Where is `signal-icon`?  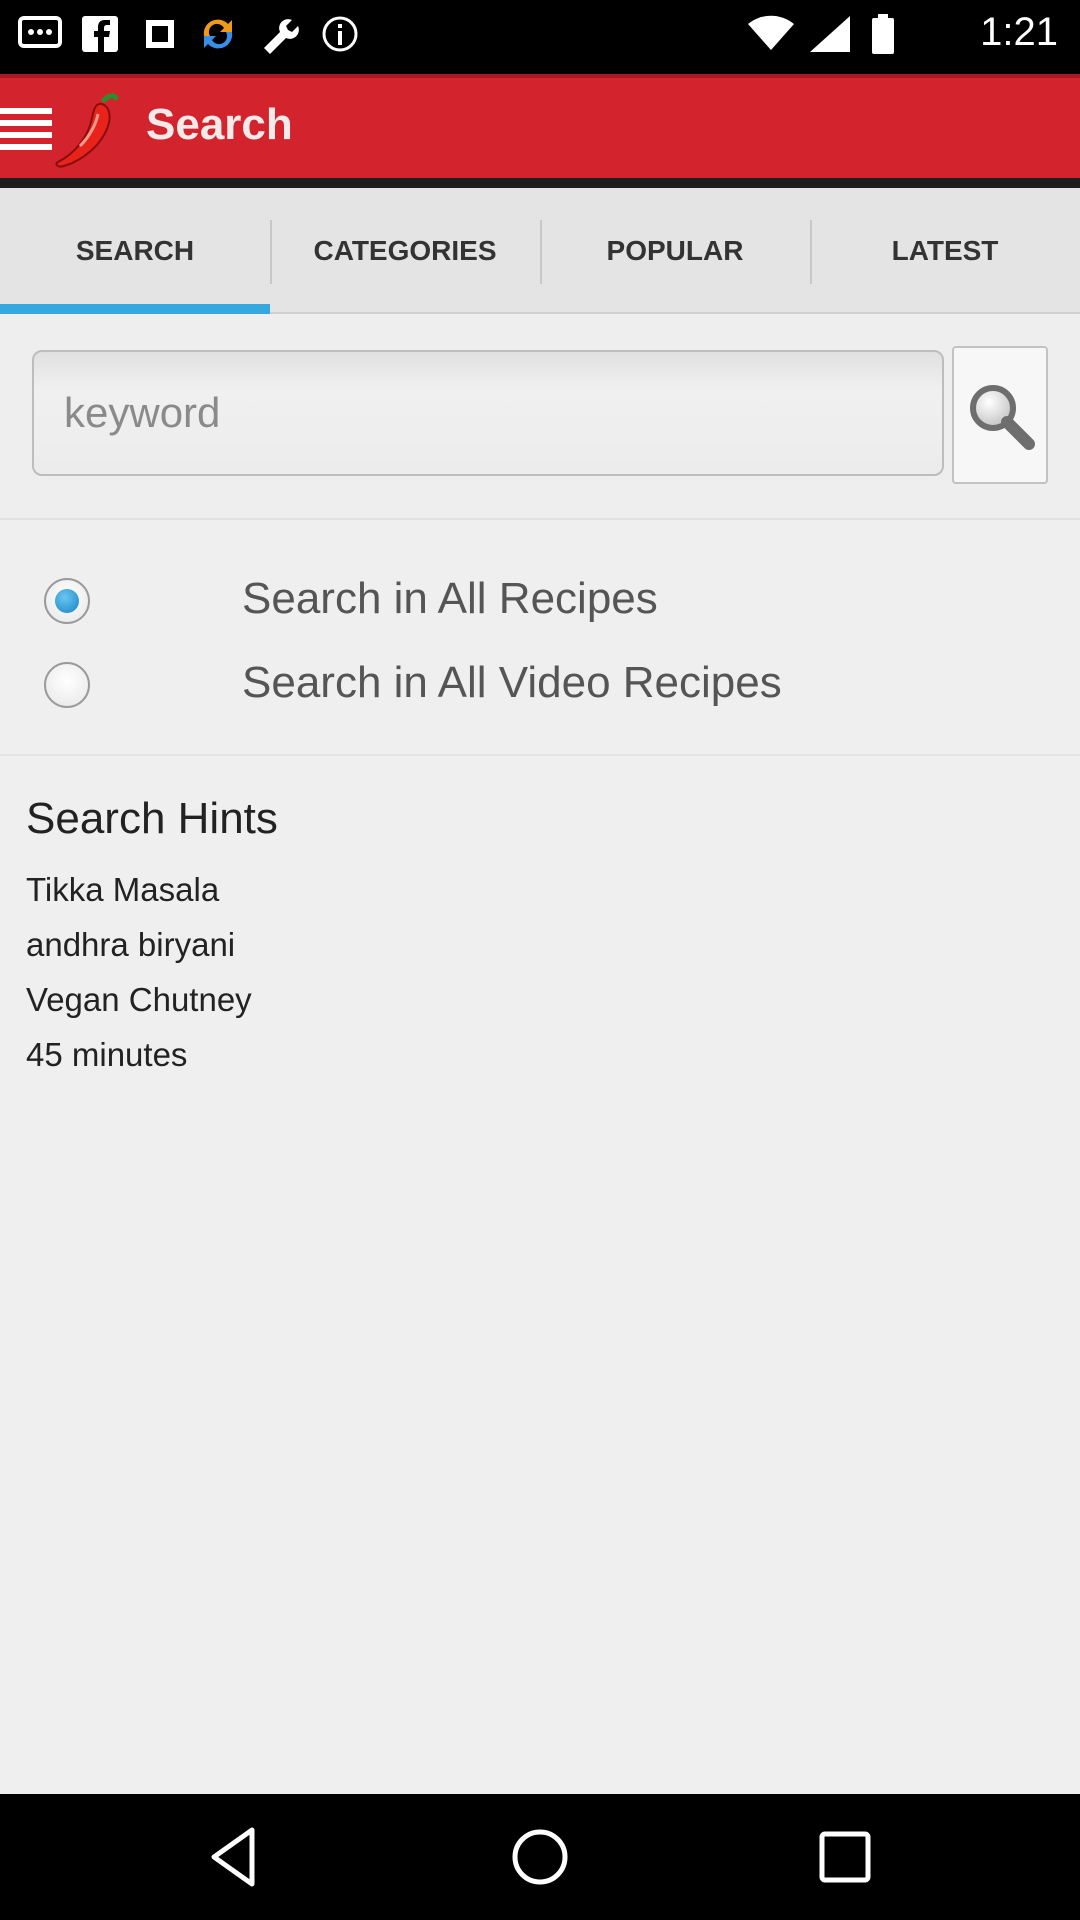
signal-icon is located at coordinates (830, 34).